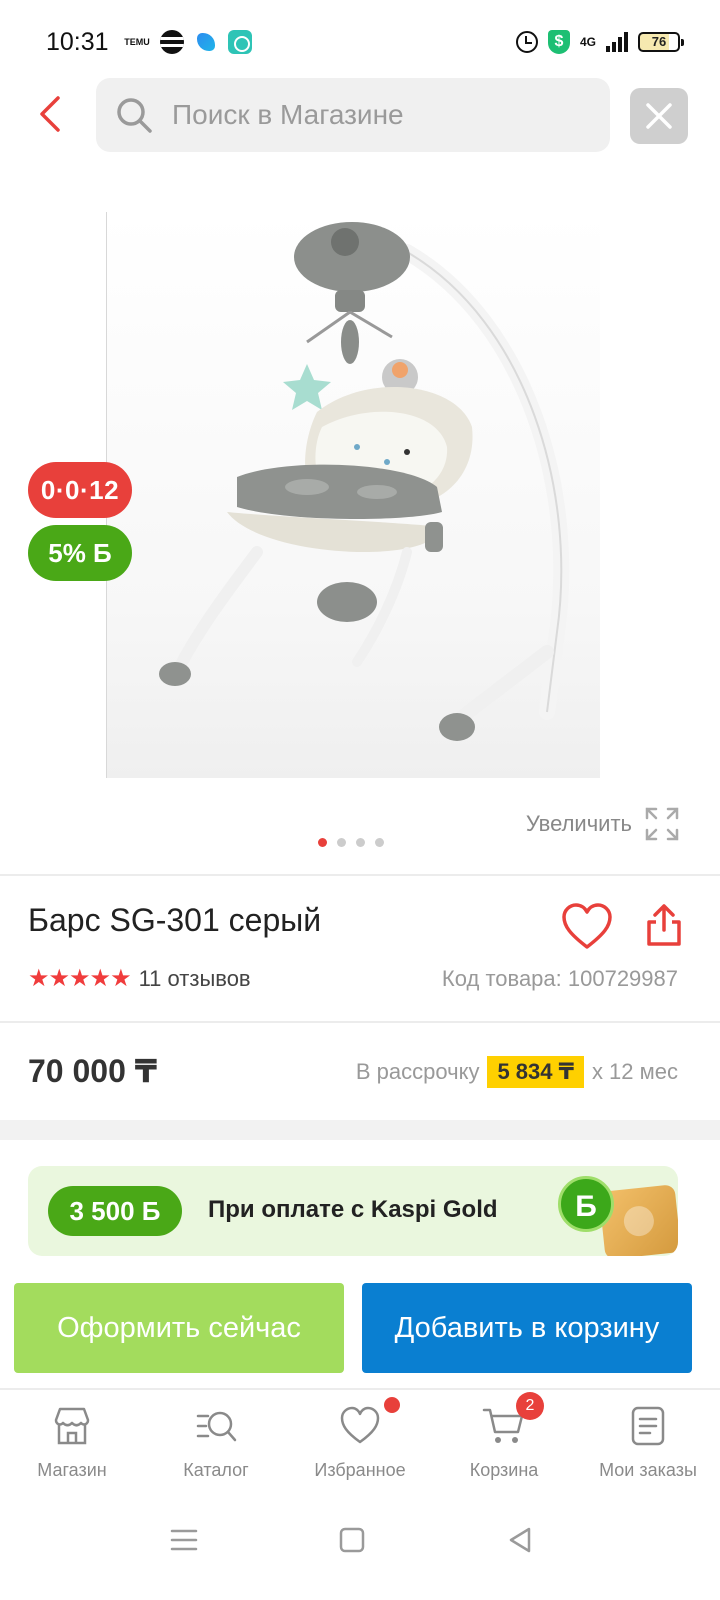 Image resolution: width=720 pixels, height=1600 pixels. I want to click on nav-item-cart: Корзина, so click(504, 1440).